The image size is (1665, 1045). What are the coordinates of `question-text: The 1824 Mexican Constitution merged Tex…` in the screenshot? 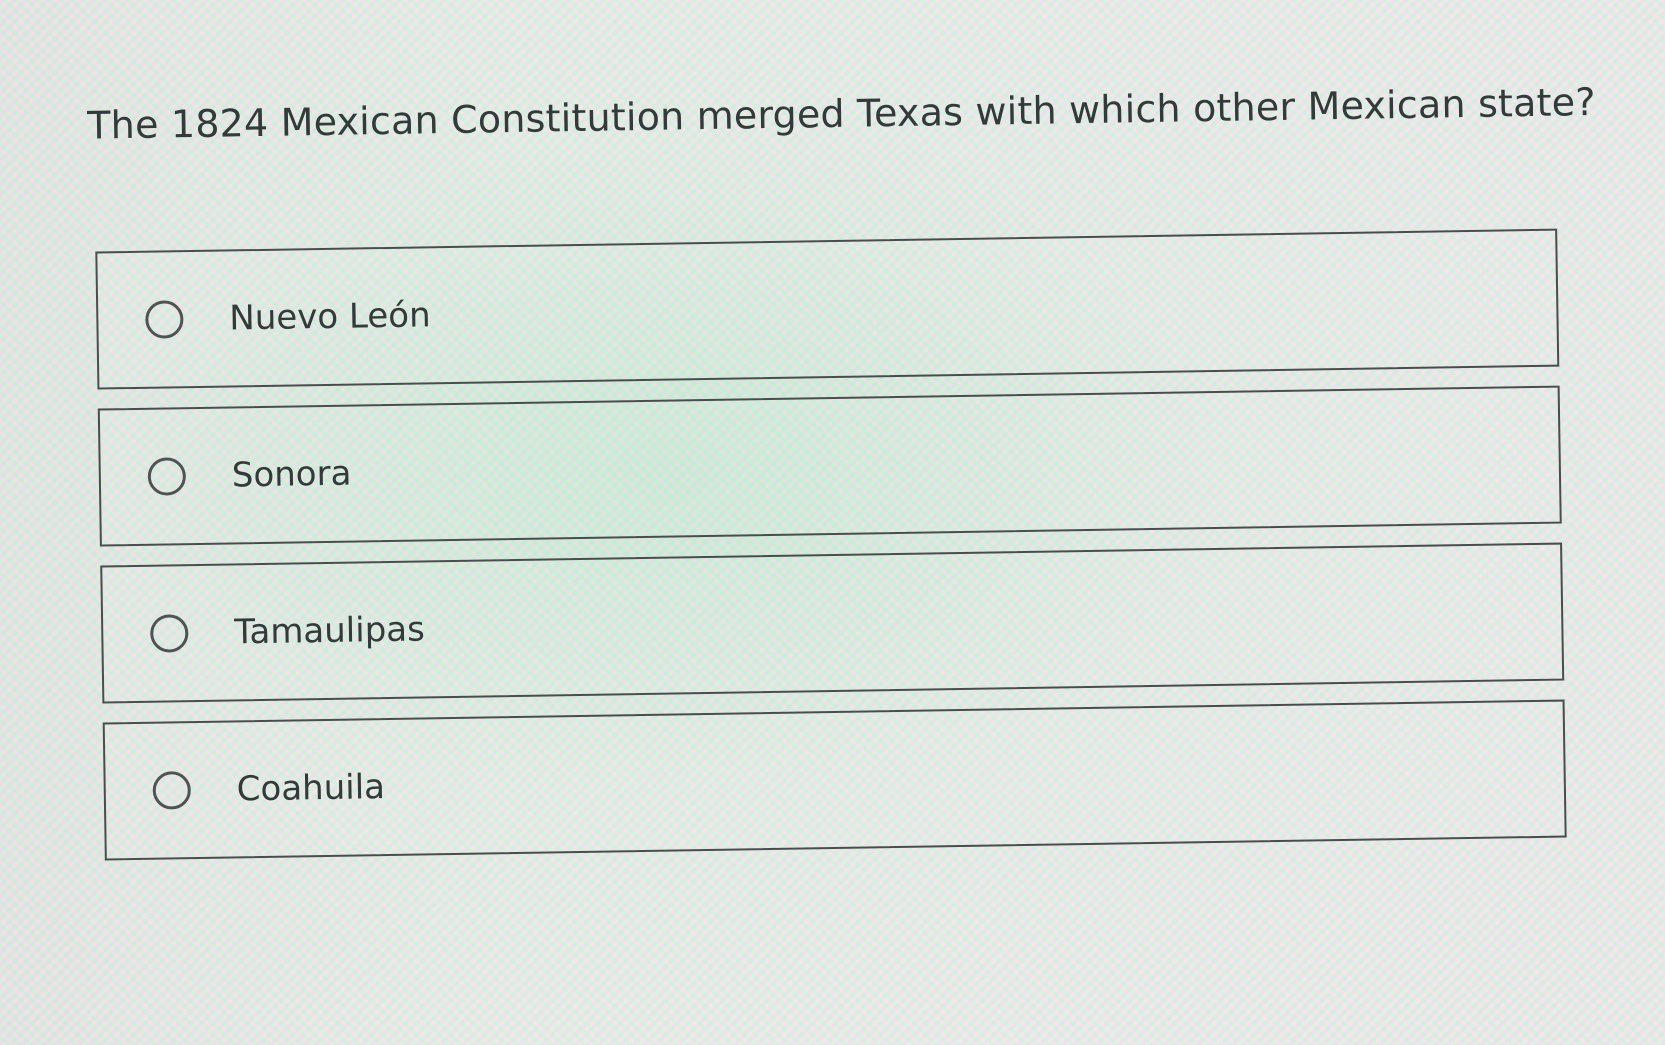 It's located at (841, 113).